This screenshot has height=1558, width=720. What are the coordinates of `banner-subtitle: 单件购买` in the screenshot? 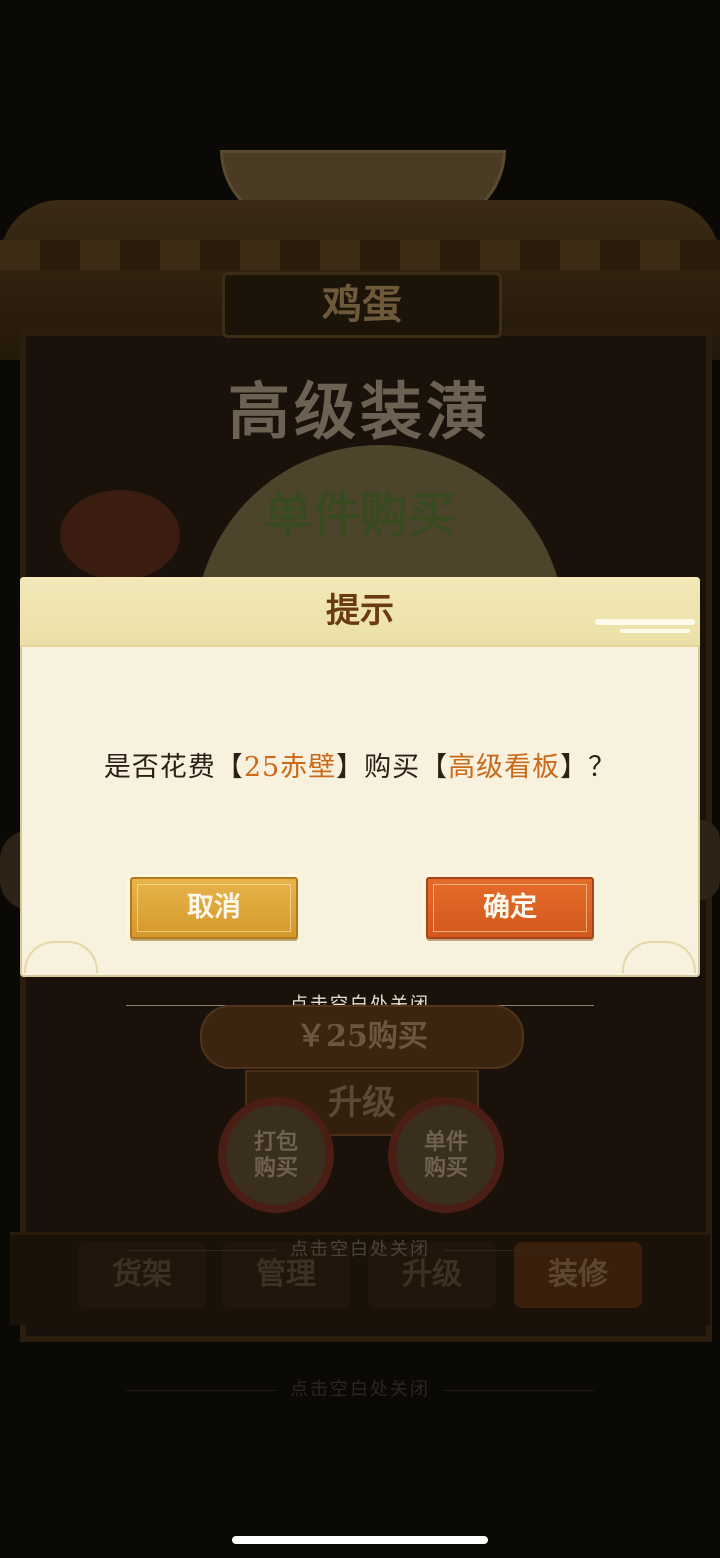 It's located at (359, 515).